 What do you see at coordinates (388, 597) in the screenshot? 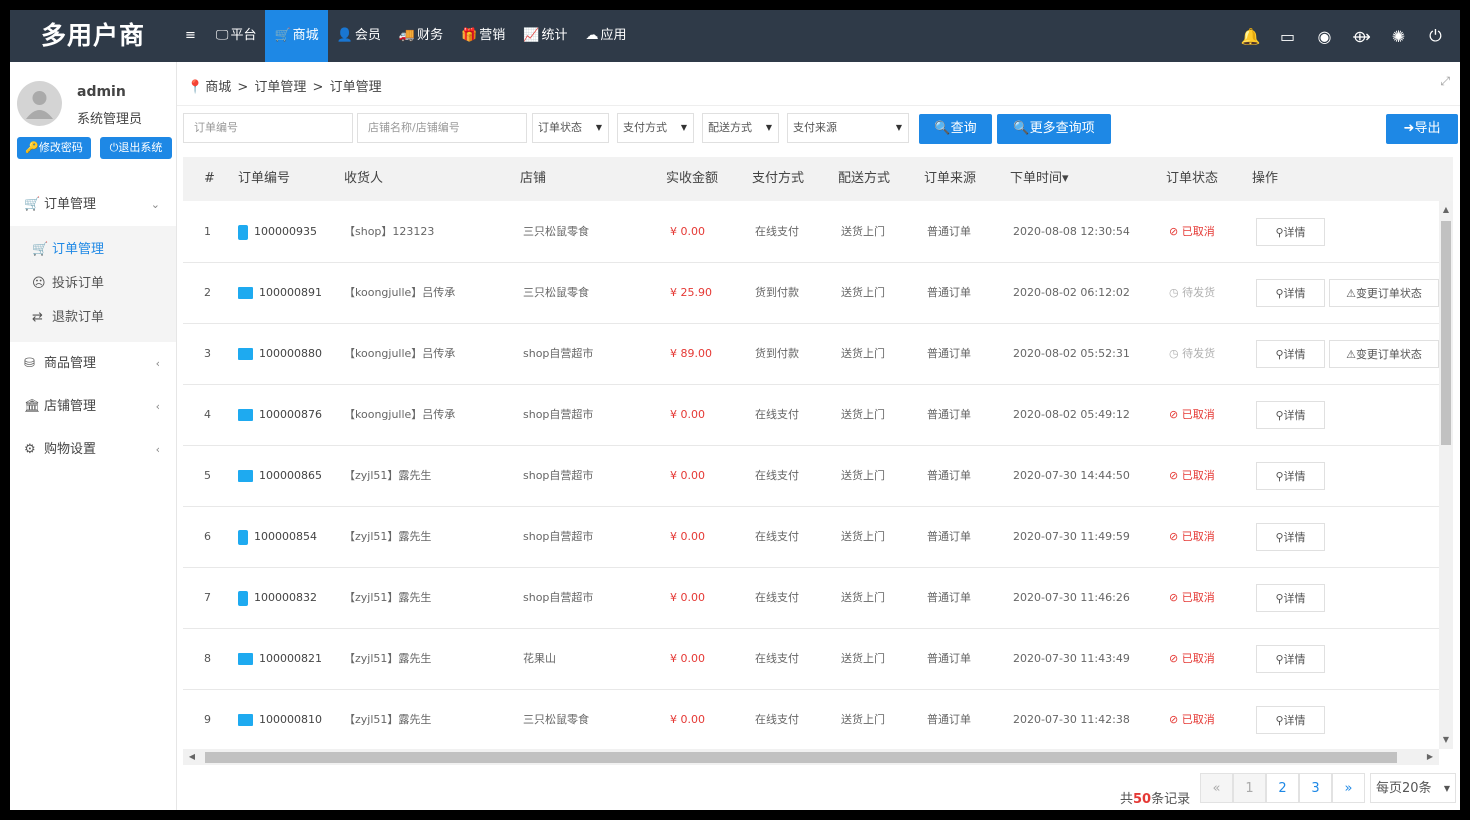
I see `row-receiver: 【zyjl51】露先生` at bounding box center [388, 597].